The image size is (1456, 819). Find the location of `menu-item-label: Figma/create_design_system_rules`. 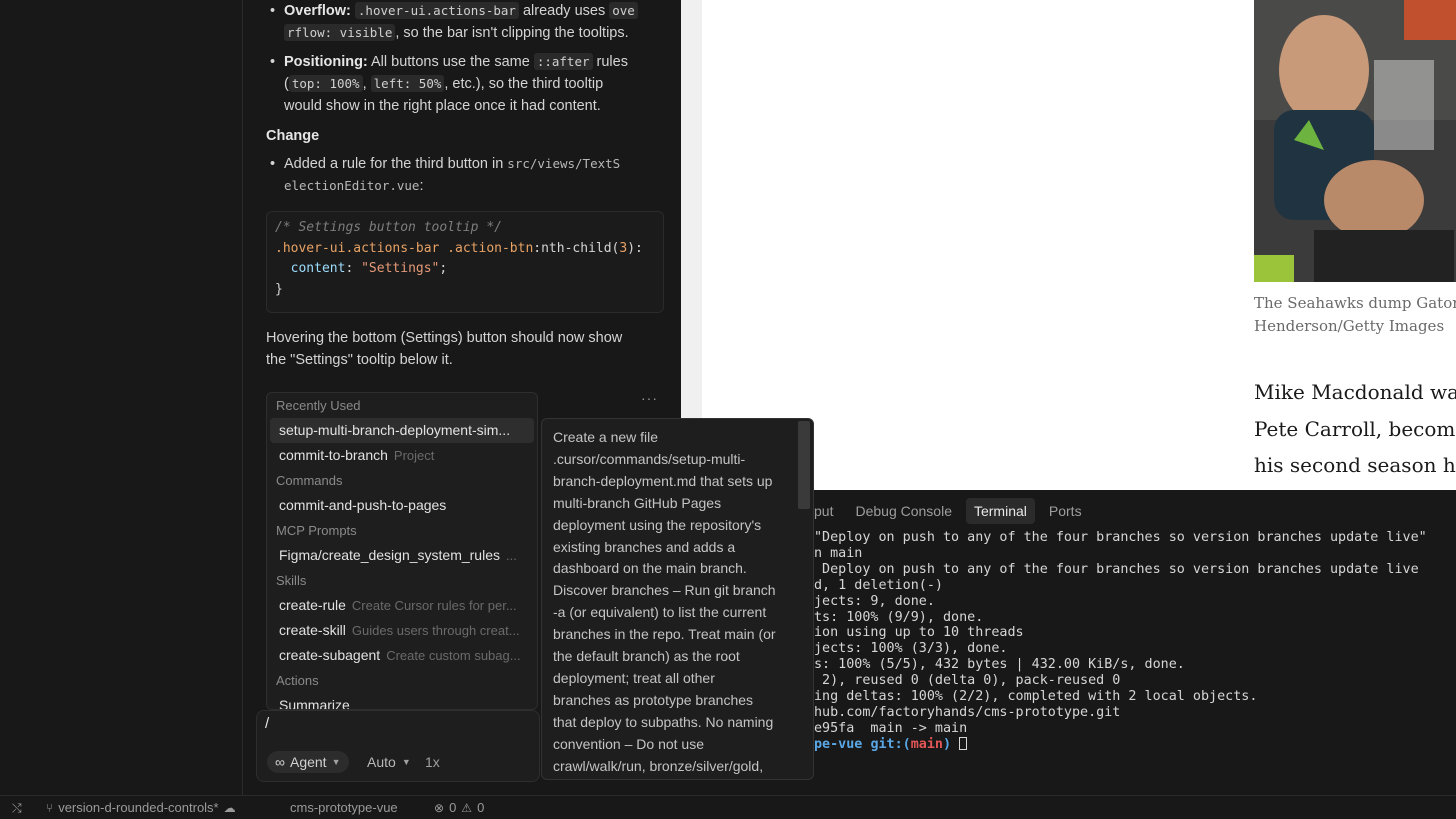

menu-item-label: Figma/create_design_system_rules is located at coordinates (389, 555).